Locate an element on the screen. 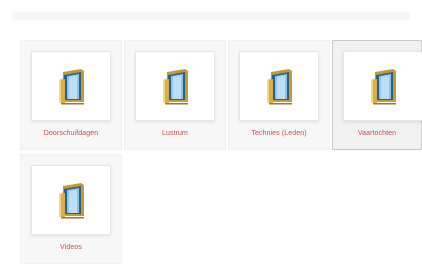  folder-tile-videos: Videos is located at coordinates (71, 209).